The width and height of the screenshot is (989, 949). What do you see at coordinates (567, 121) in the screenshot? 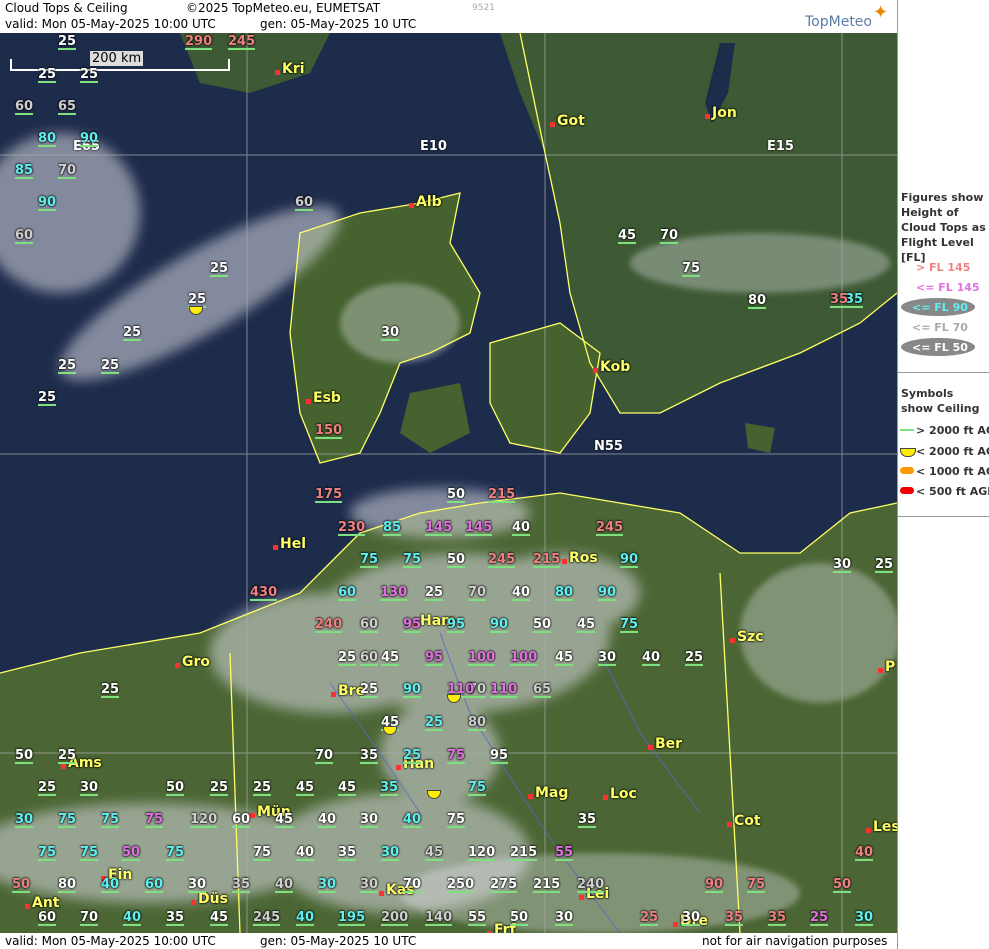
I see `city-label: Got` at bounding box center [567, 121].